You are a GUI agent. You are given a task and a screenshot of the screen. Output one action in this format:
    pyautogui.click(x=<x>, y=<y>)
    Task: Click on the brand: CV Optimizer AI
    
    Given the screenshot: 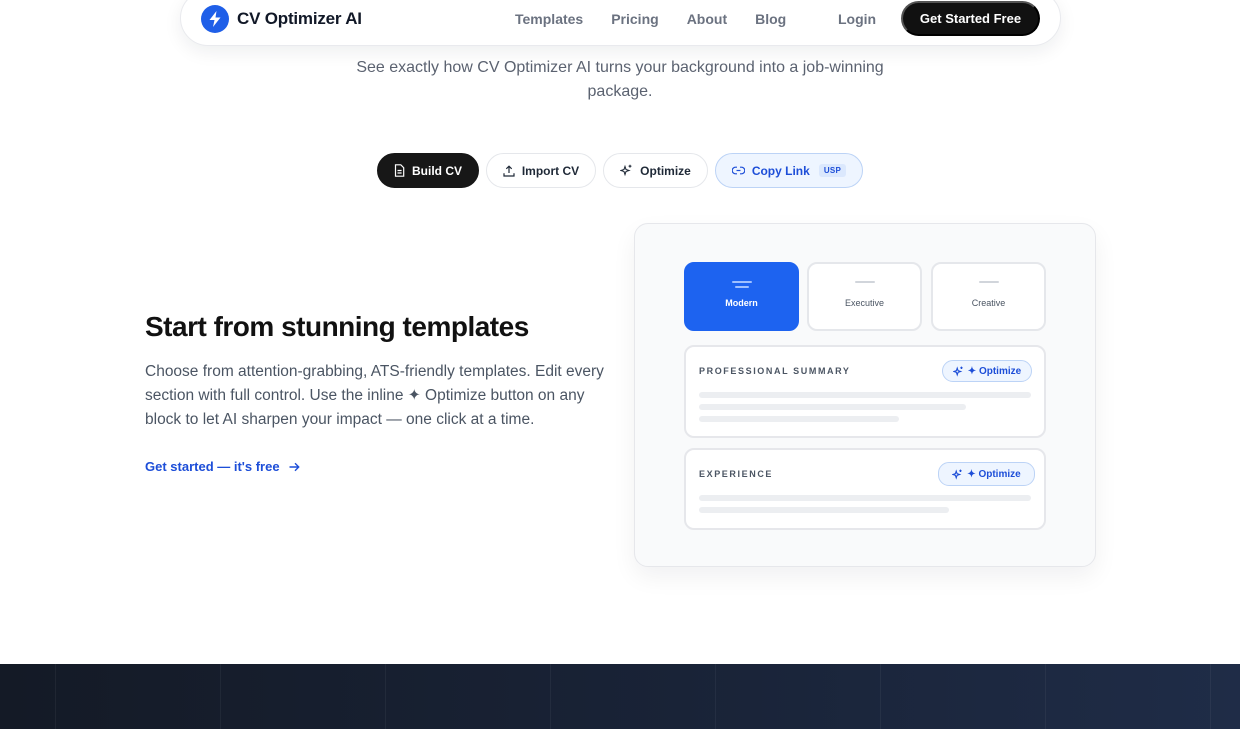 What is the action you would take?
    pyautogui.click(x=281, y=19)
    